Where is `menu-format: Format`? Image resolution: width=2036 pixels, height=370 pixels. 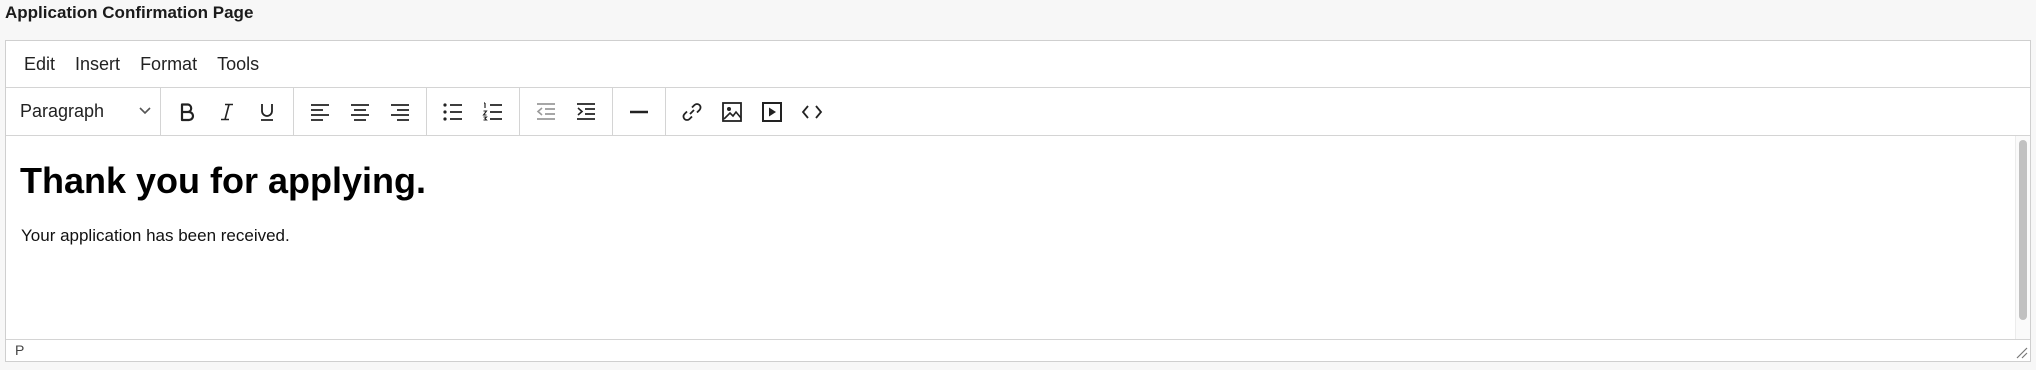
menu-format: Format is located at coordinates (168, 64).